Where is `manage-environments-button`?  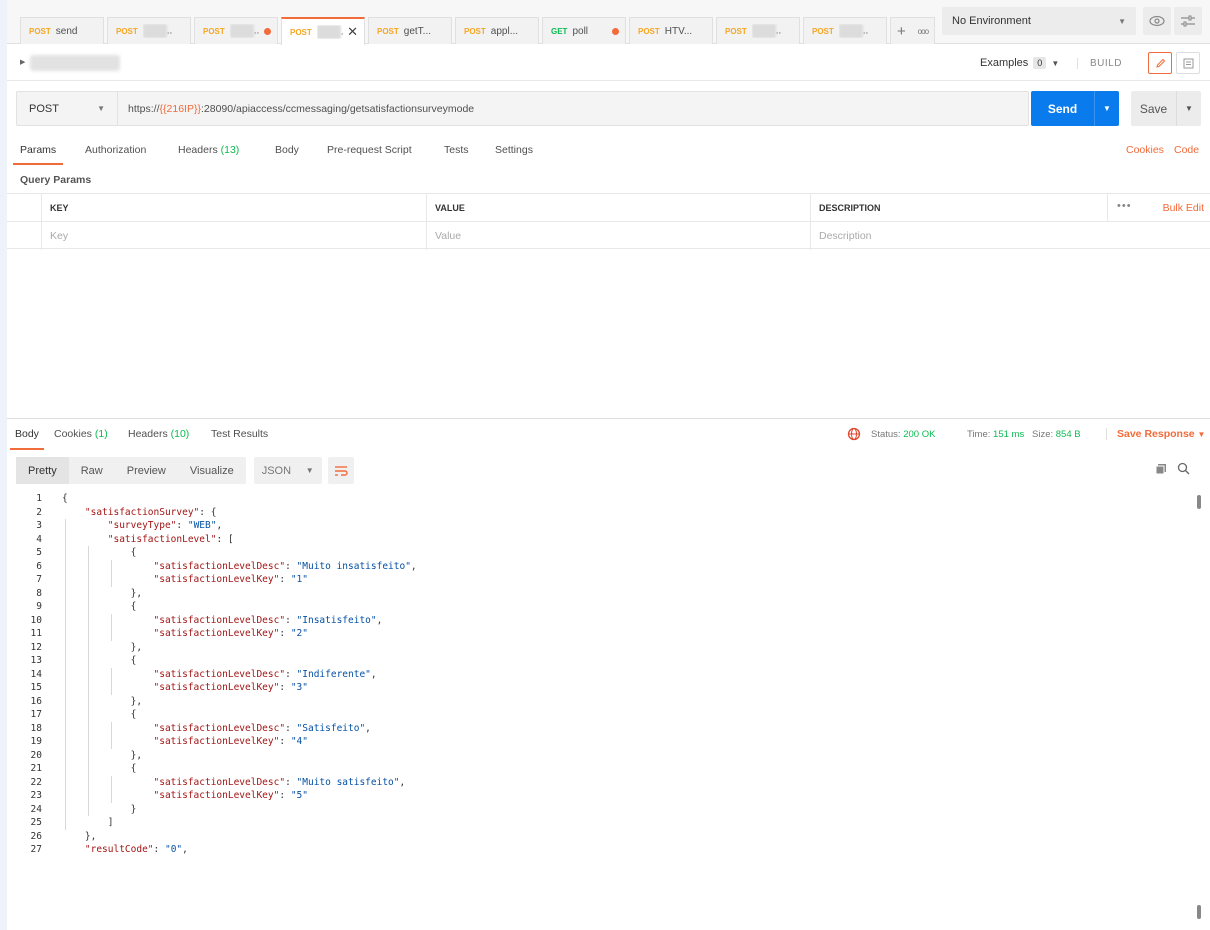 manage-environments-button is located at coordinates (1188, 21).